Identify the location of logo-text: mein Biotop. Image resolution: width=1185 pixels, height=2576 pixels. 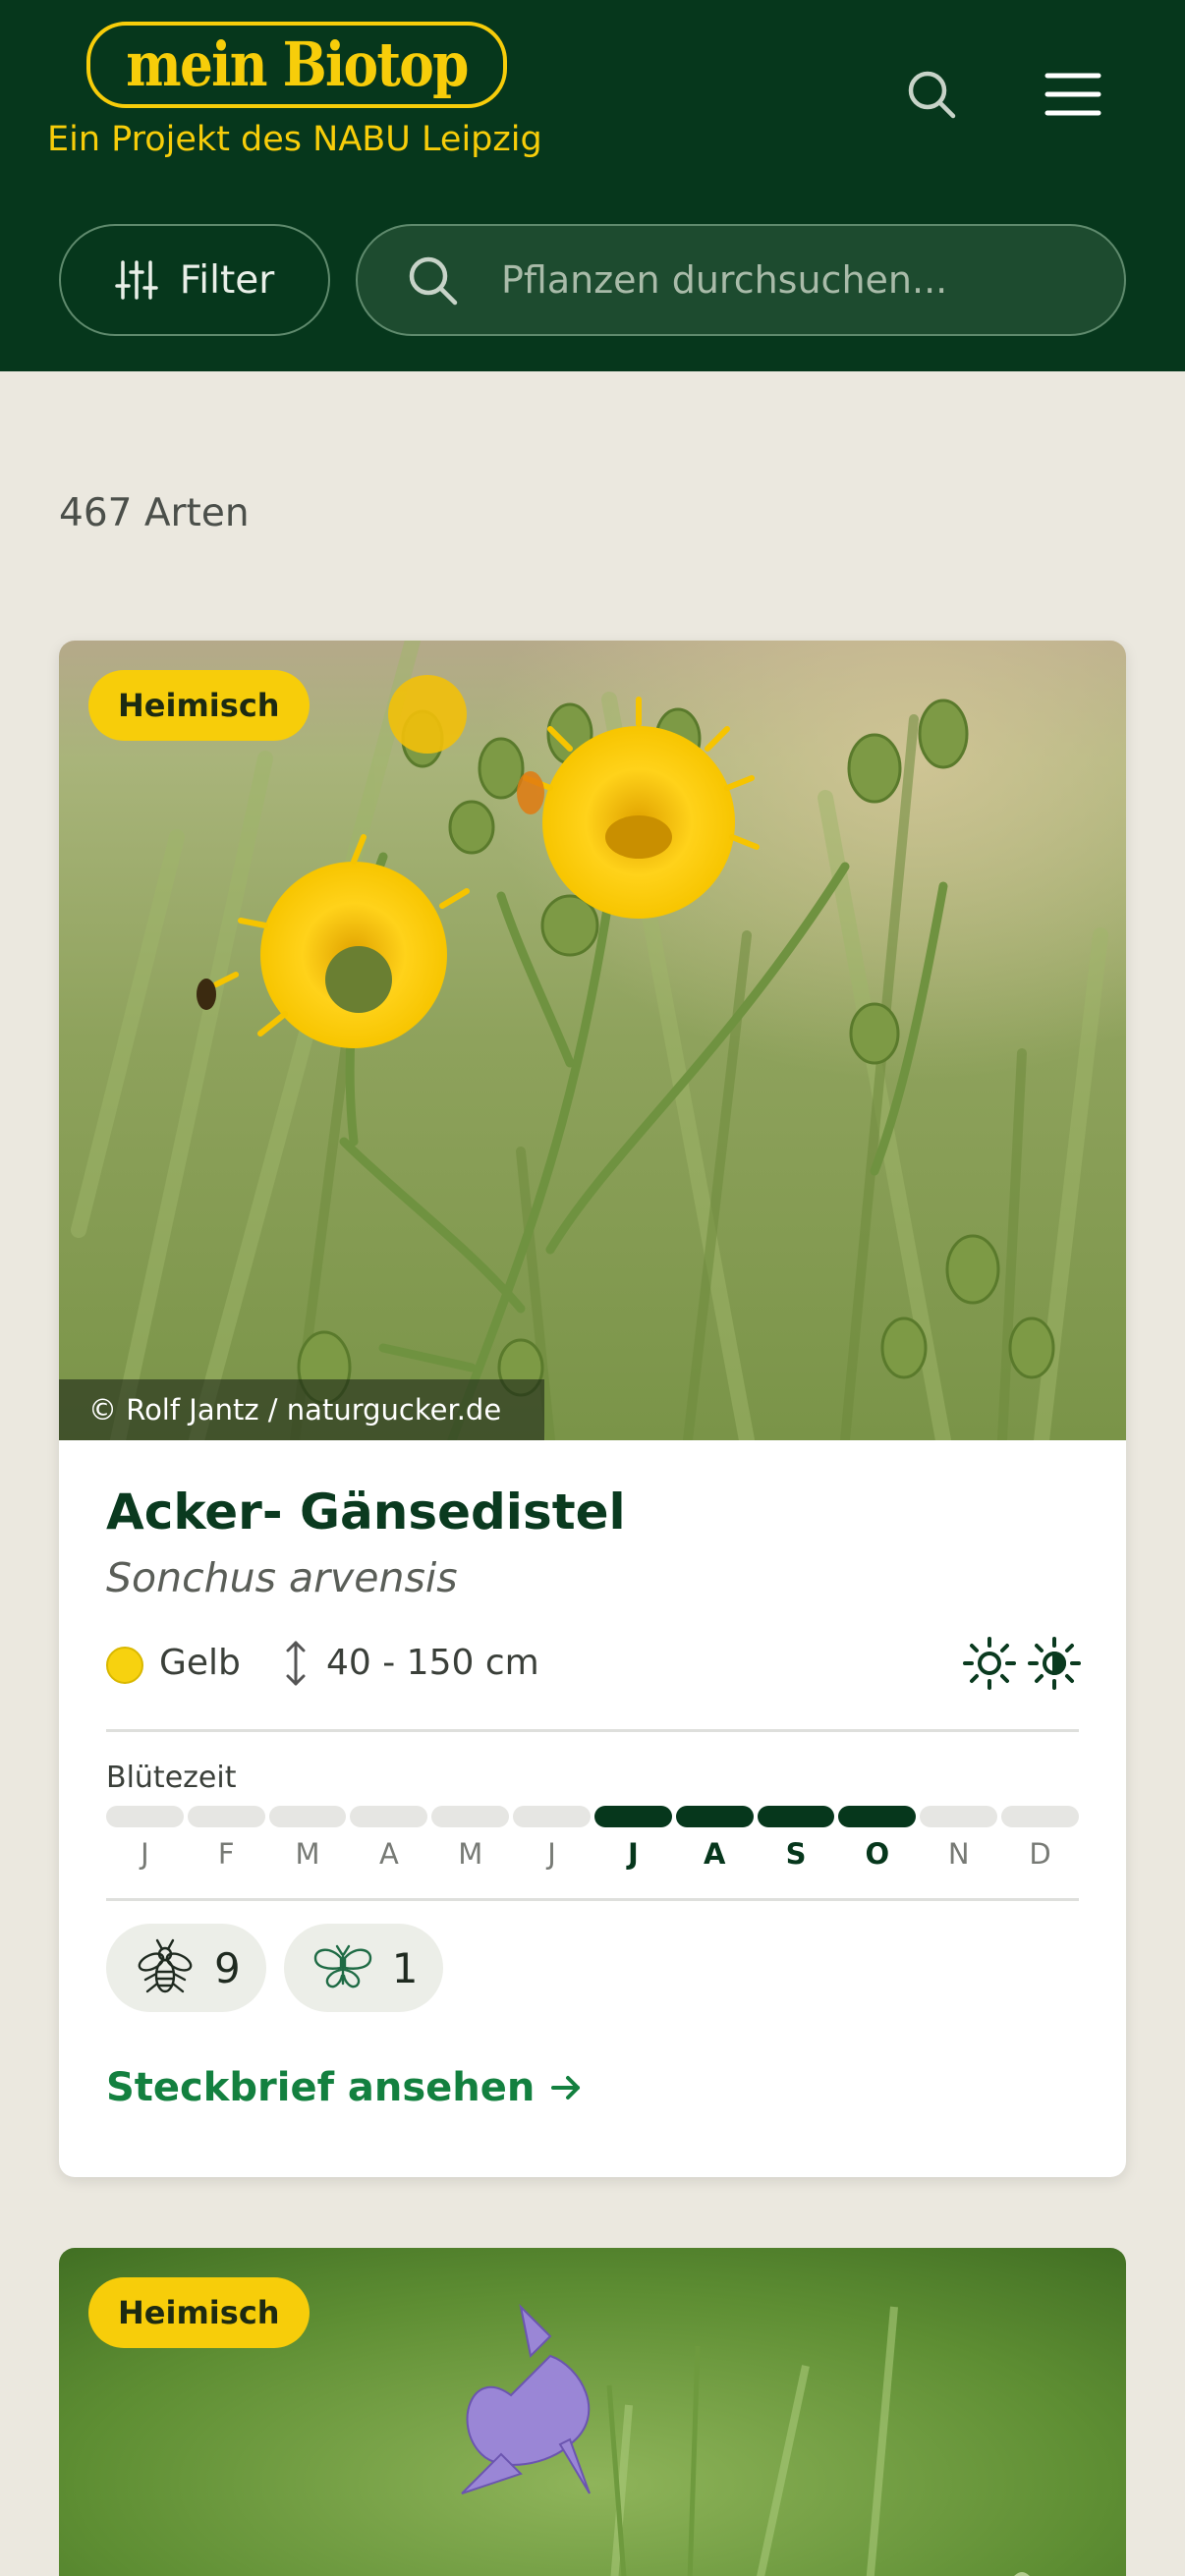
(297, 64).